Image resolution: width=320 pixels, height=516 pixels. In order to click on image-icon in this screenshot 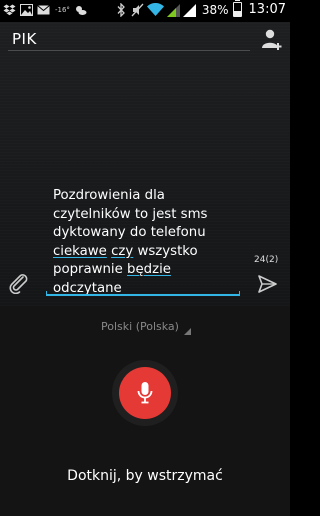, I will do `click(26, 10)`.